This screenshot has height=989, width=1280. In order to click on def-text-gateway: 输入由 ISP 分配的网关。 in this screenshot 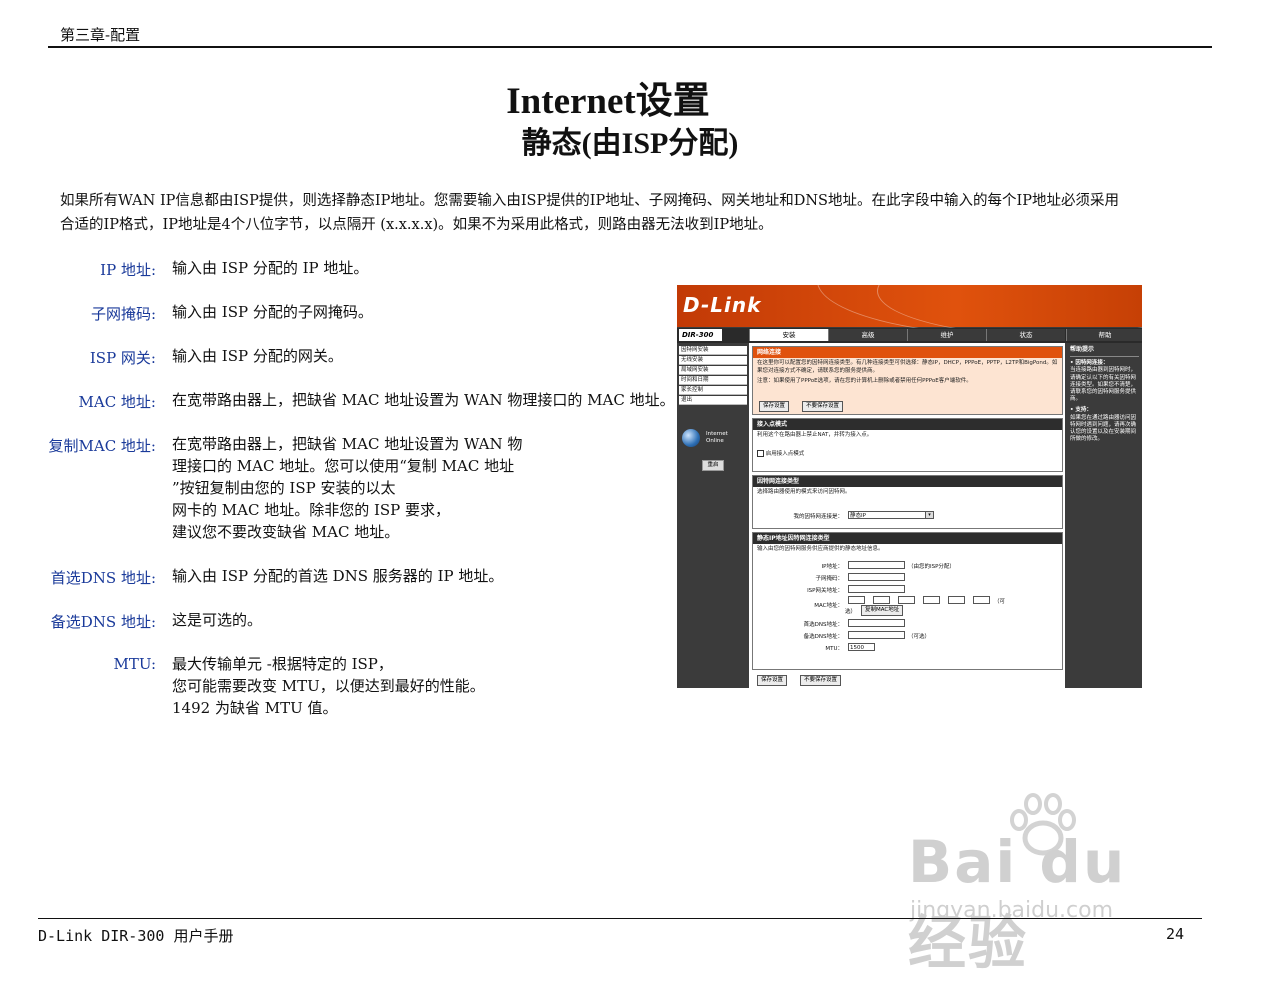, I will do `click(257, 356)`.